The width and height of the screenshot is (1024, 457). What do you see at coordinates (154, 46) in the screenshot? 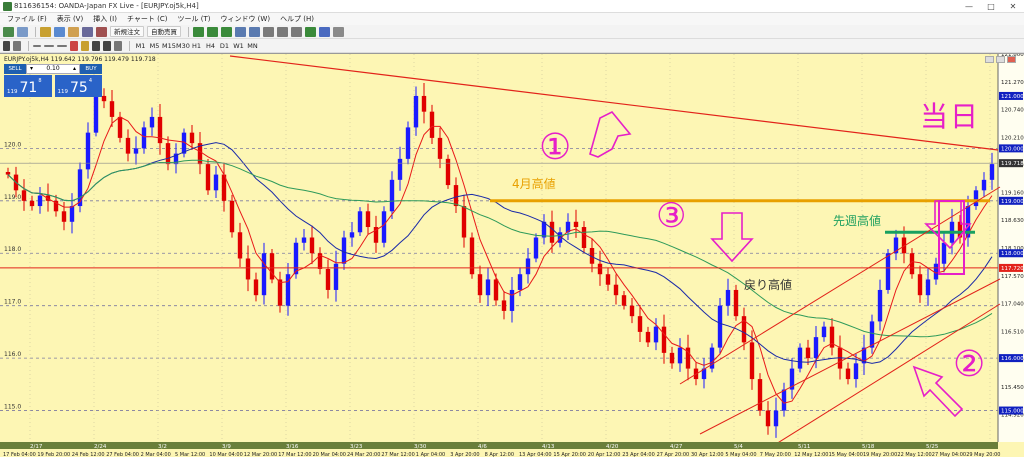
I see `timeframe-m5: M5` at bounding box center [154, 46].